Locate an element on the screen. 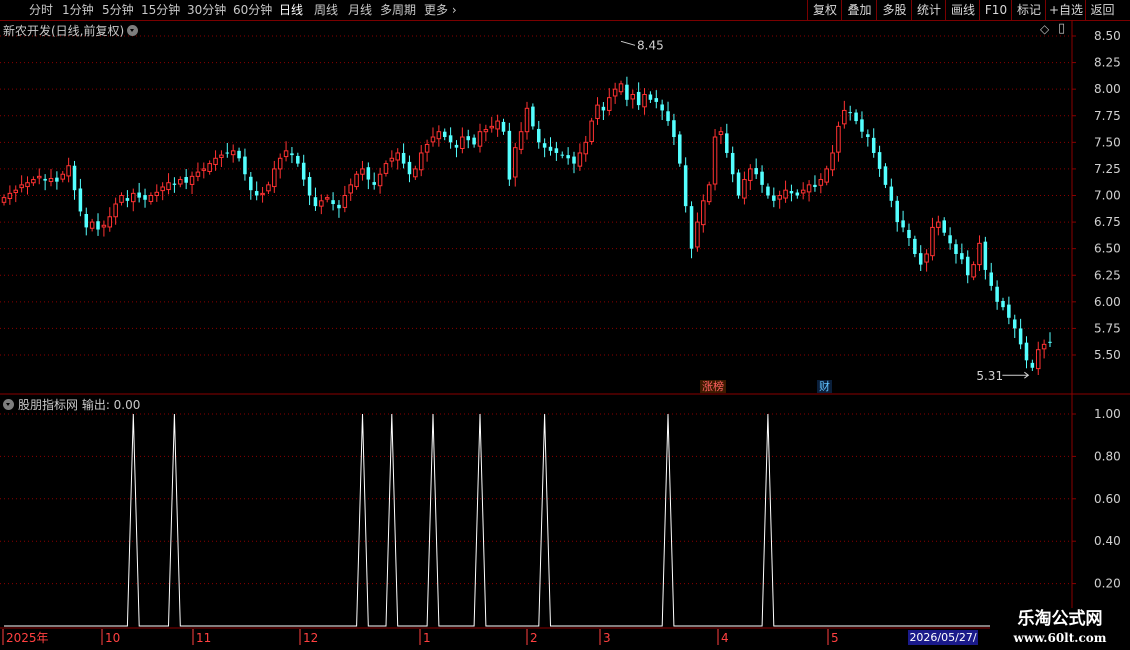 The height and width of the screenshot is (650, 1130). ind-tick-label-1: 0.80 is located at coordinates (1107, 456).